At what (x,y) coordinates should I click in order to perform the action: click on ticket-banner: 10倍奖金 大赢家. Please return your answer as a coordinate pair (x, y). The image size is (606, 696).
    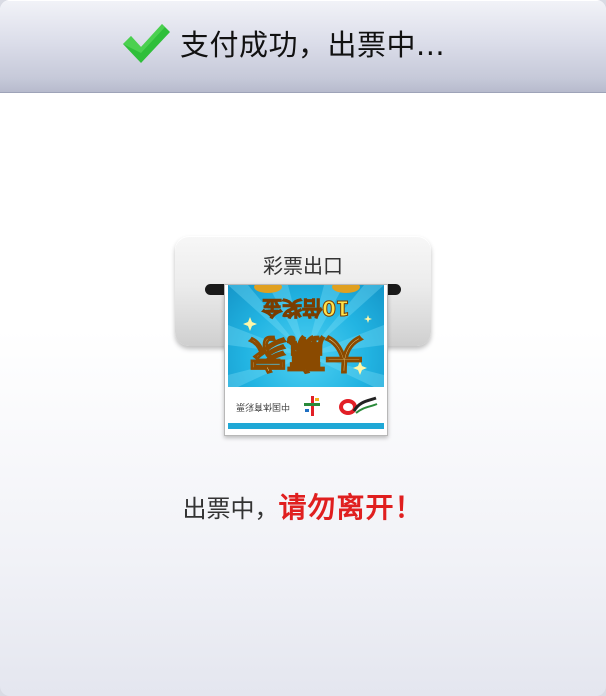
    Looking at the image, I should click on (306, 336).